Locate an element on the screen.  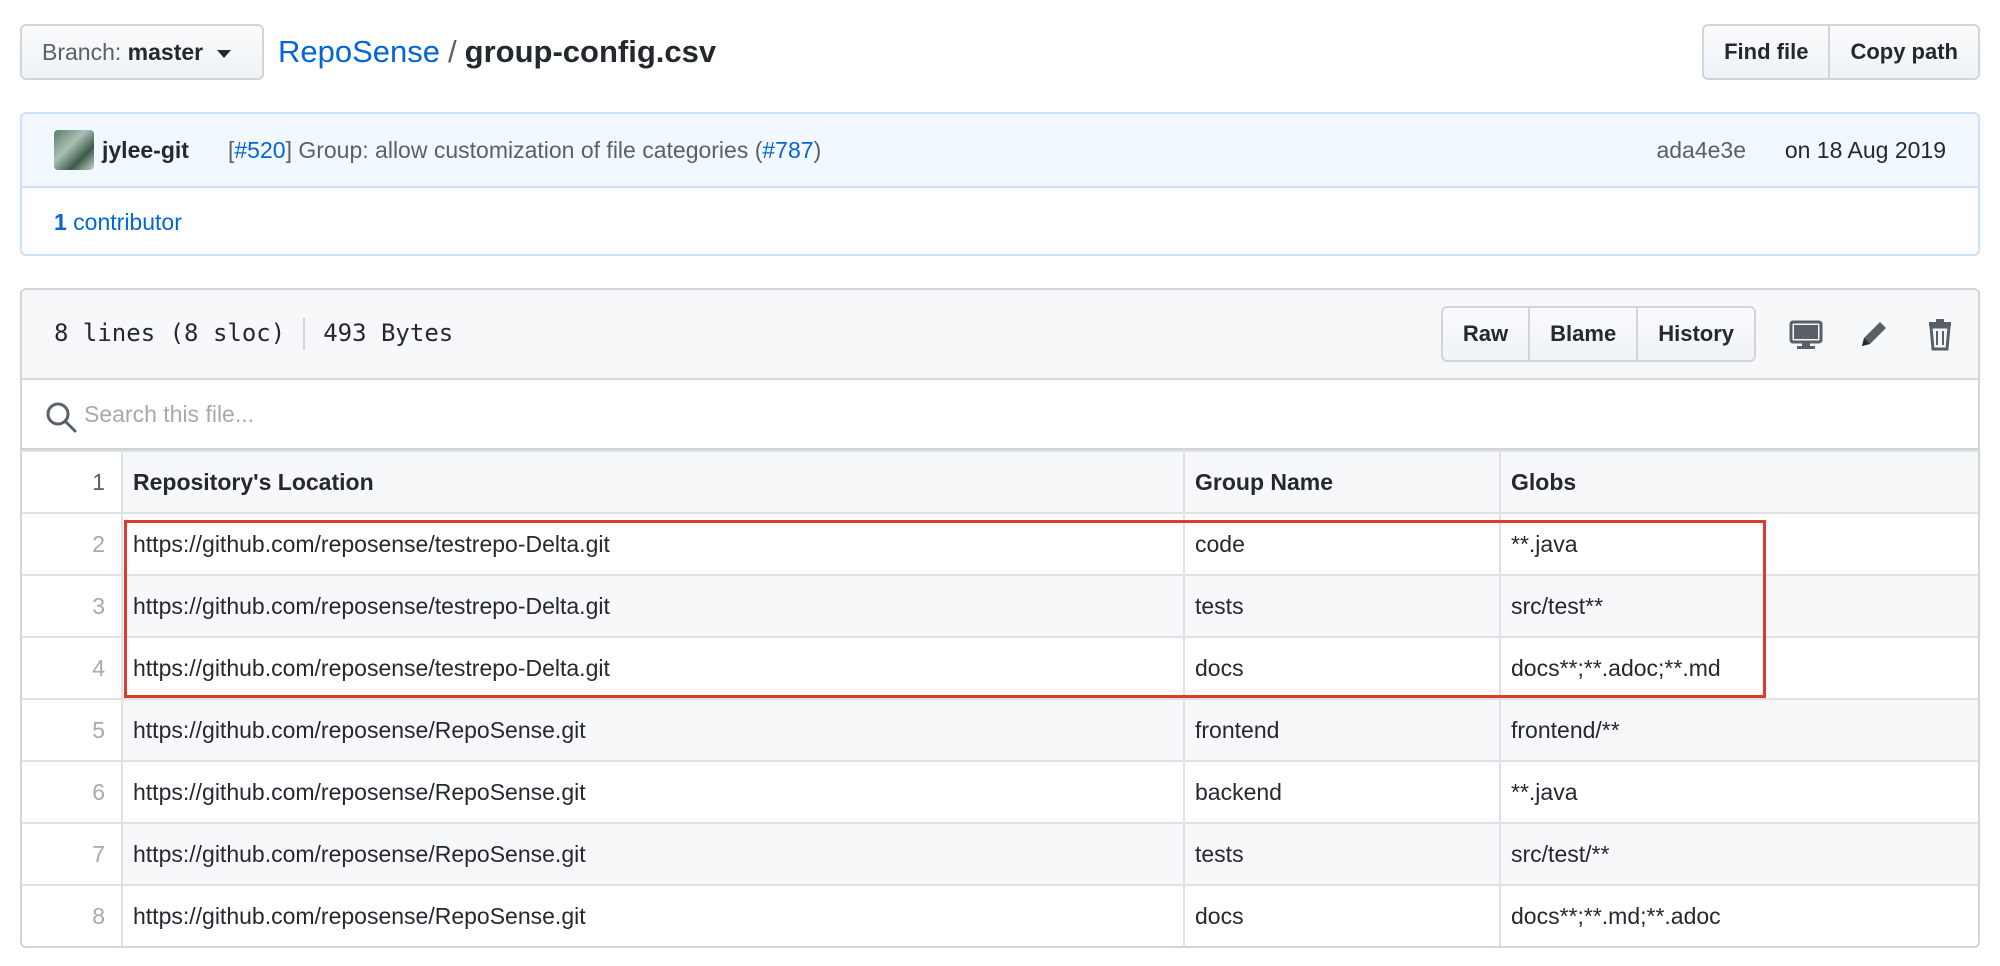
desktop-icon is located at coordinates (1806, 334).